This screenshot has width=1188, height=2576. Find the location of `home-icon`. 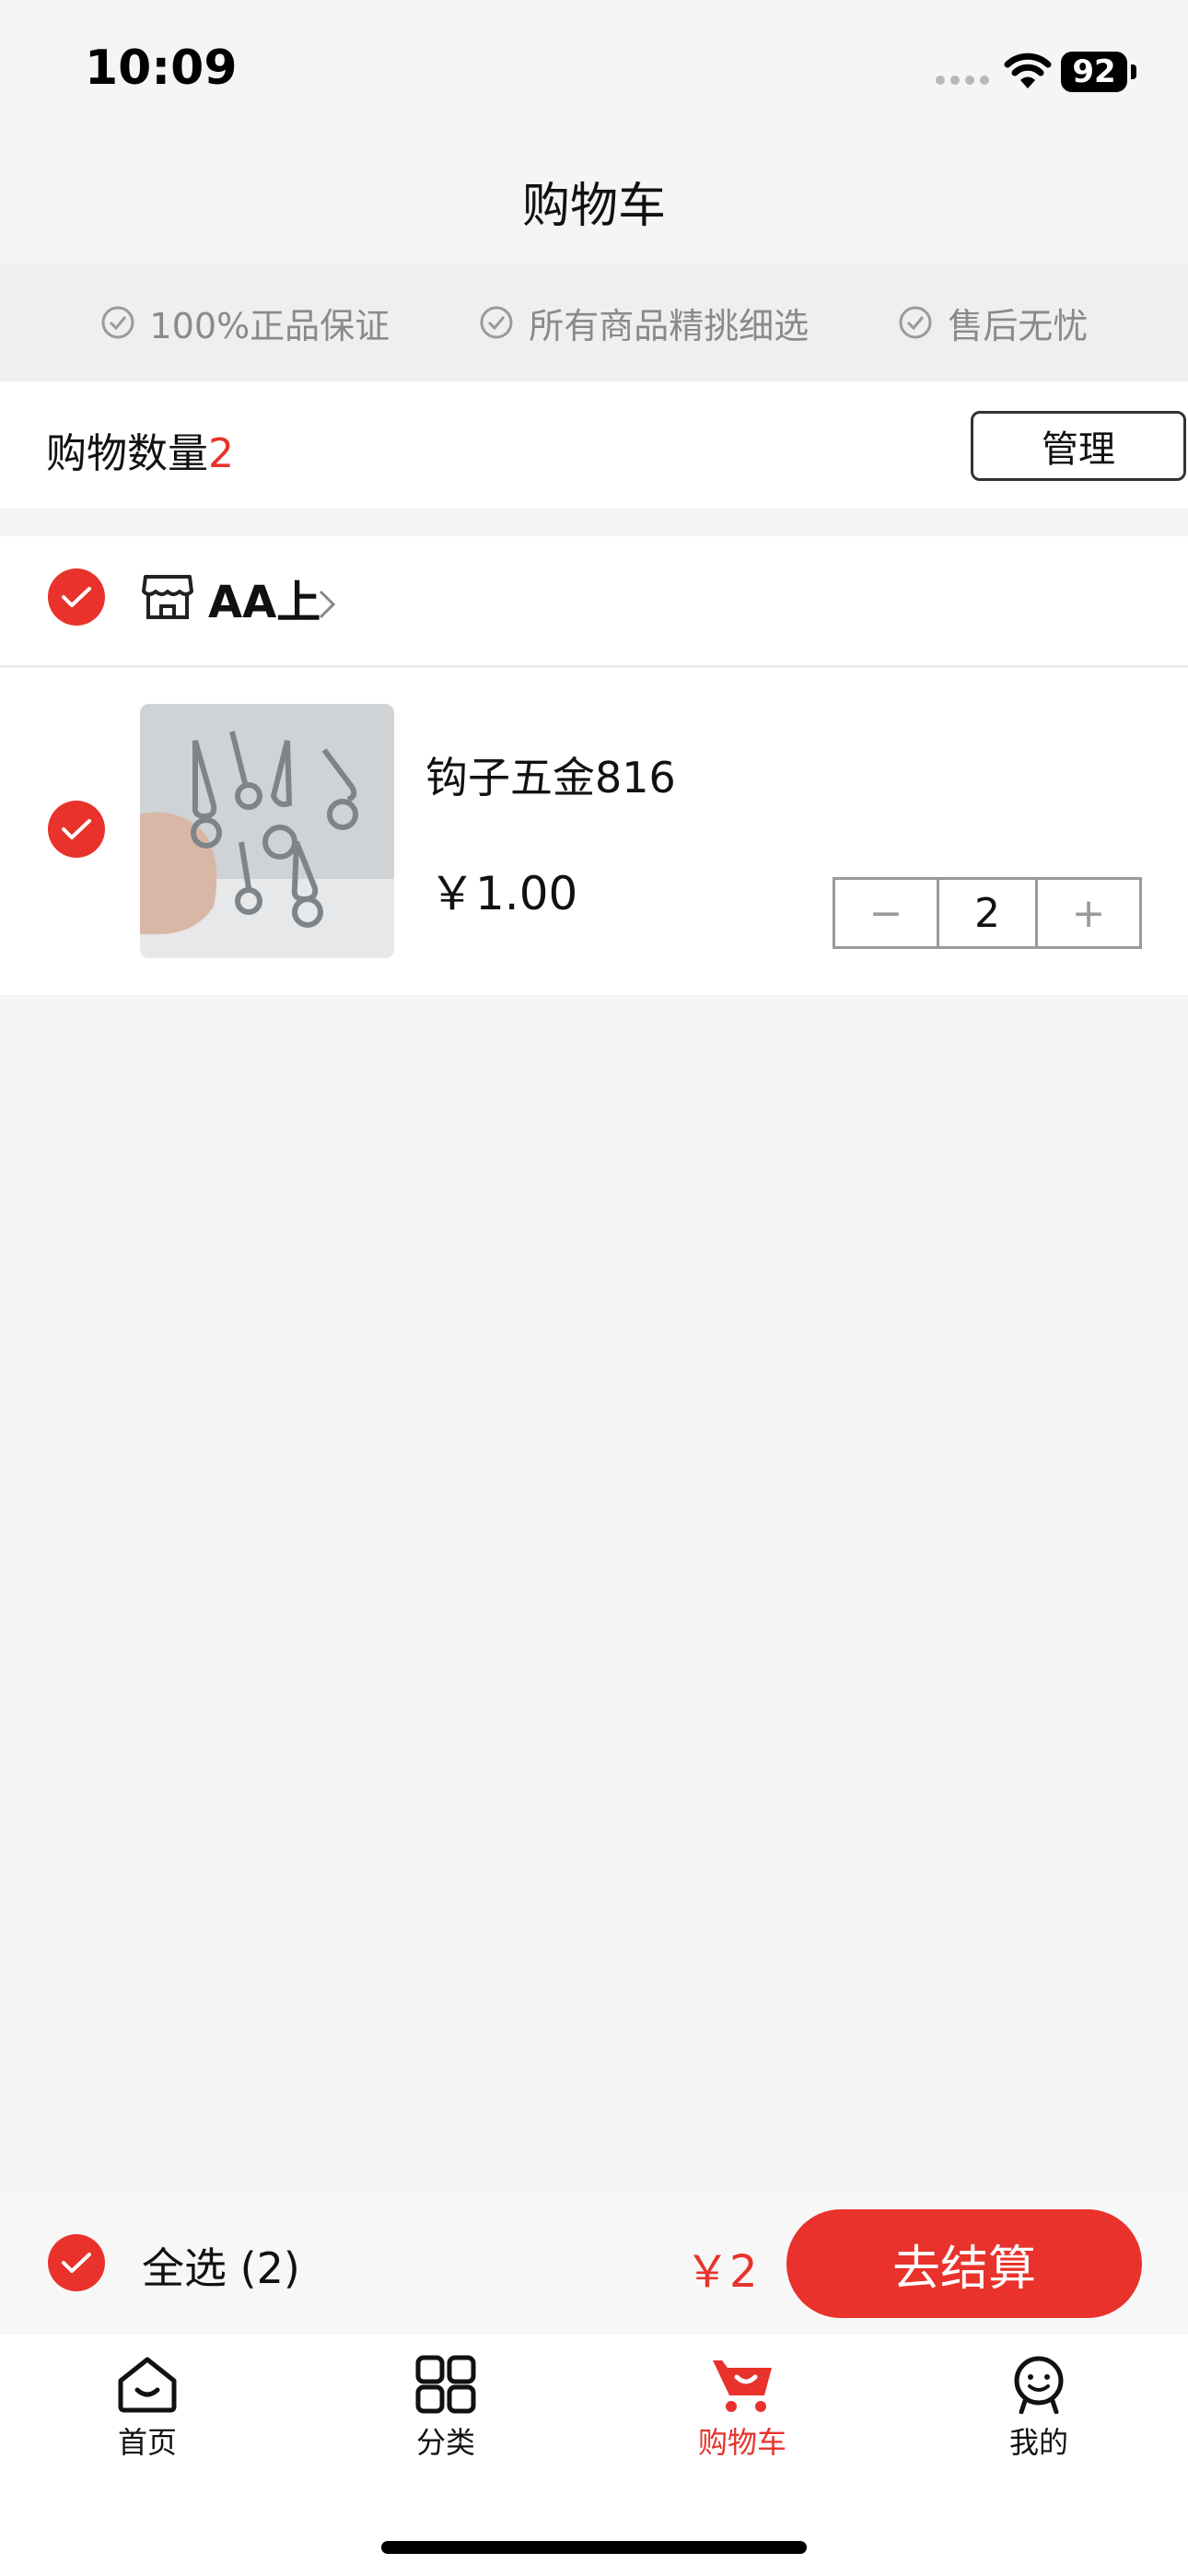

home-icon is located at coordinates (147, 2385).